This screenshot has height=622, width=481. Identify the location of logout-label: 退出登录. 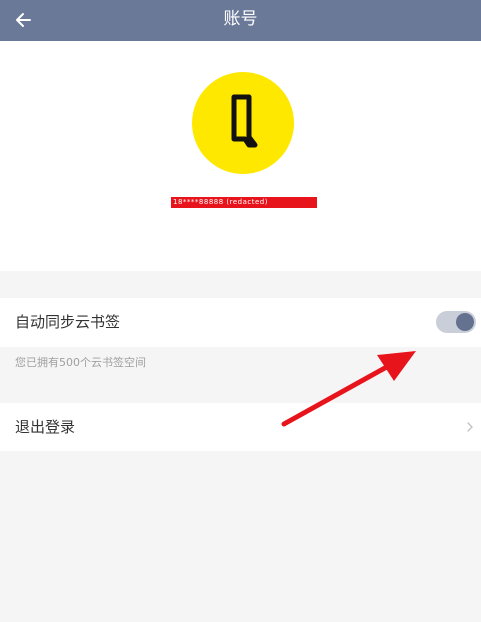
(45, 427).